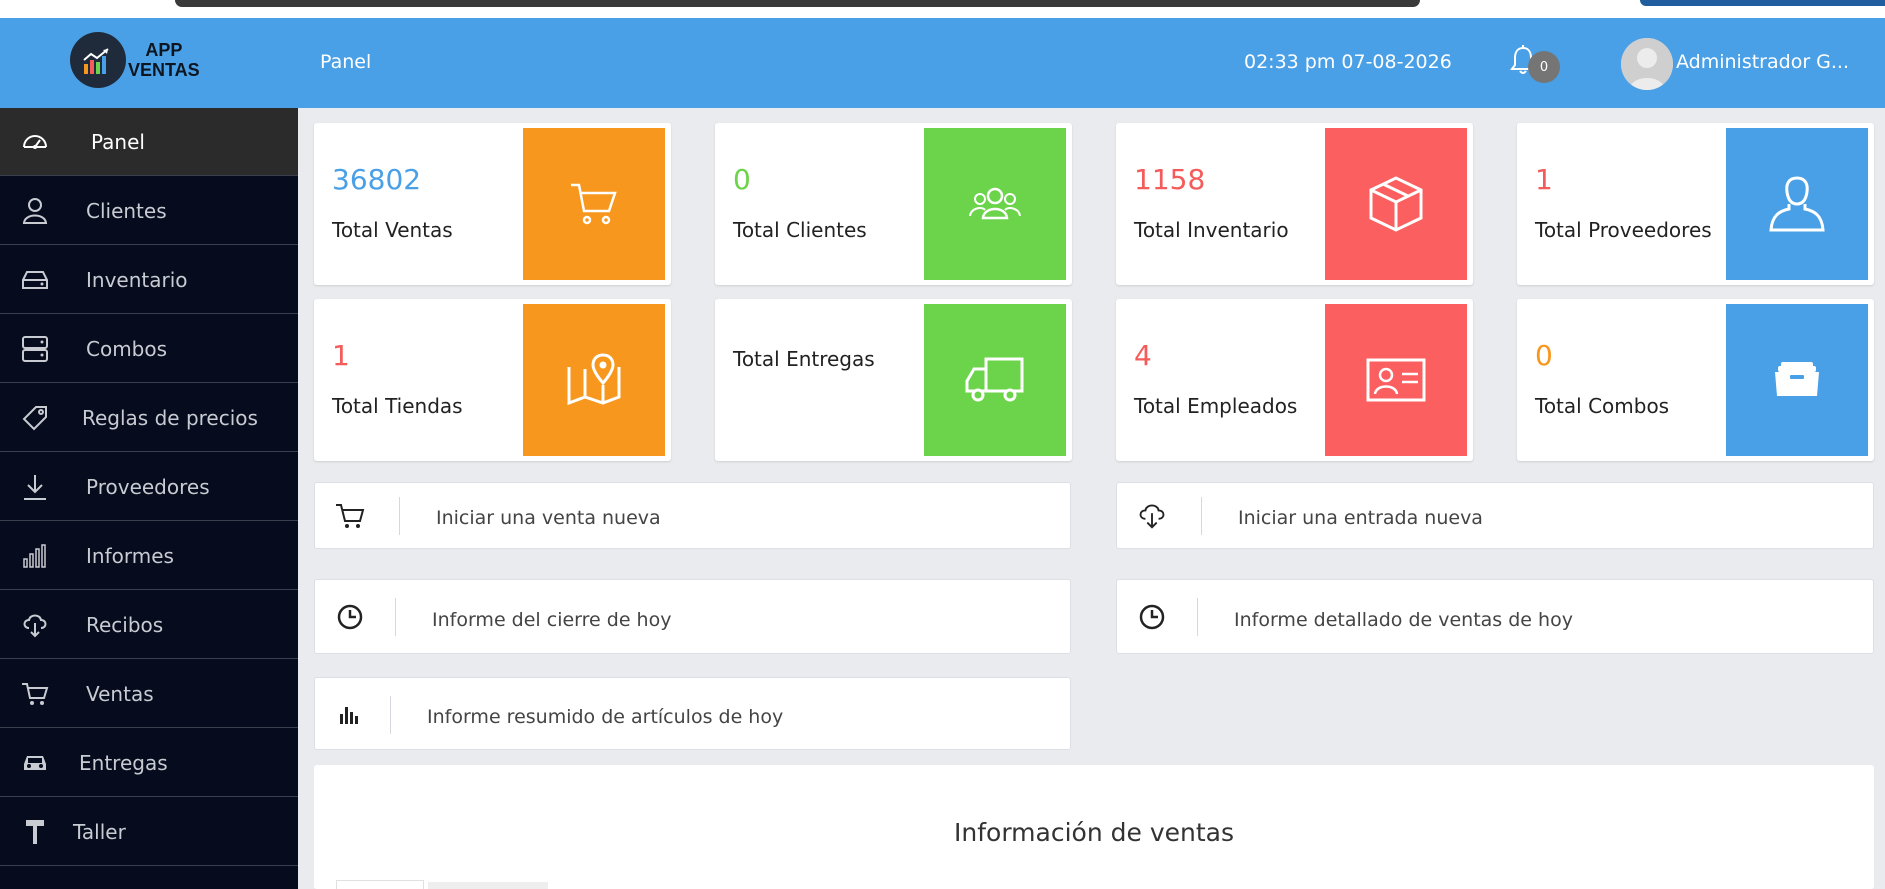 This screenshot has height=889, width=1885. What do you see at coordinates (1211, 230) in the screenshot?
I see `stat-label: Total Inventario` at bounding box center [1211, 230].